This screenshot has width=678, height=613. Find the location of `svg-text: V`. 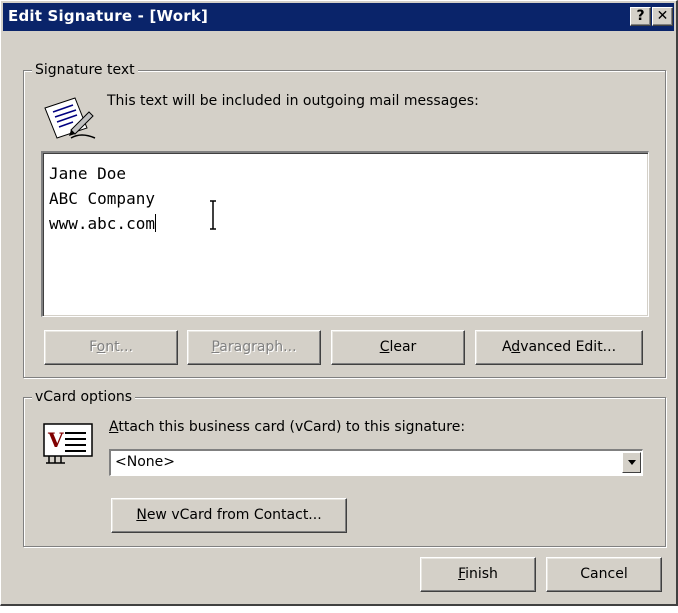

svg-text: V is located at coordinates (55, 440).